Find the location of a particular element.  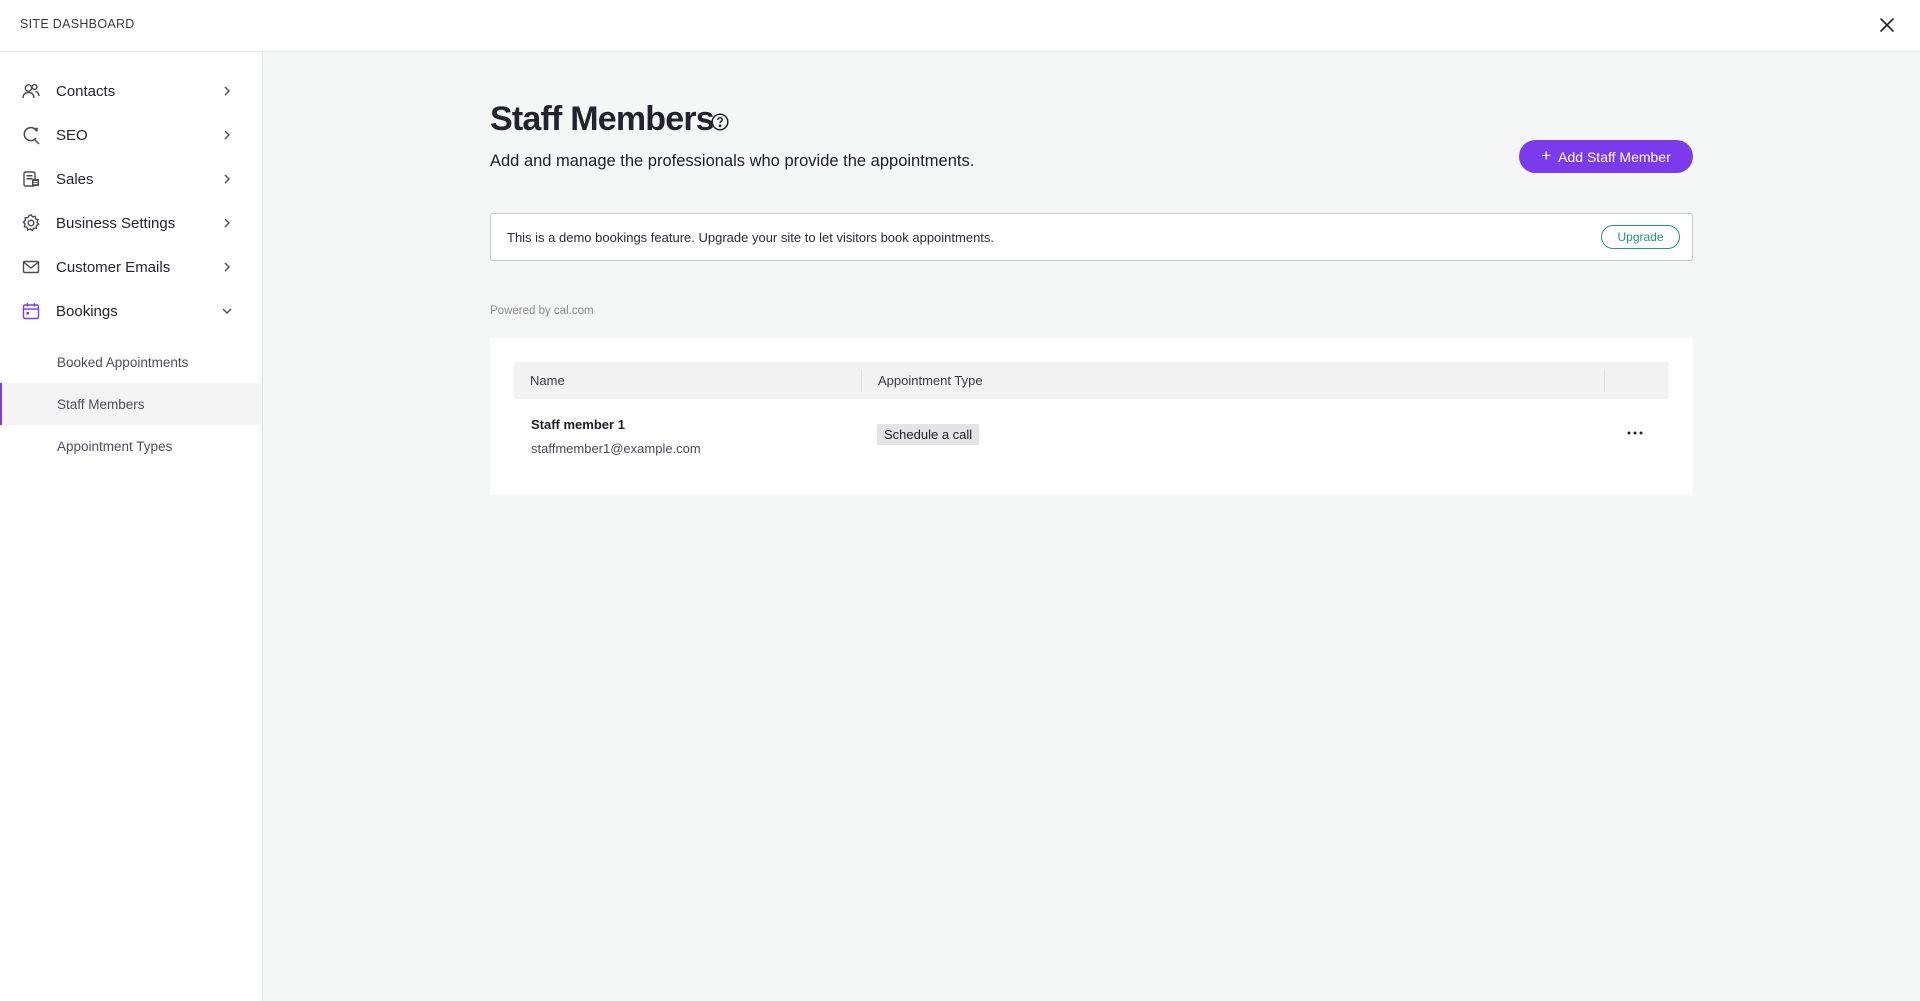

sidebar-item-label: SEO is located at coordinates (72, 135).